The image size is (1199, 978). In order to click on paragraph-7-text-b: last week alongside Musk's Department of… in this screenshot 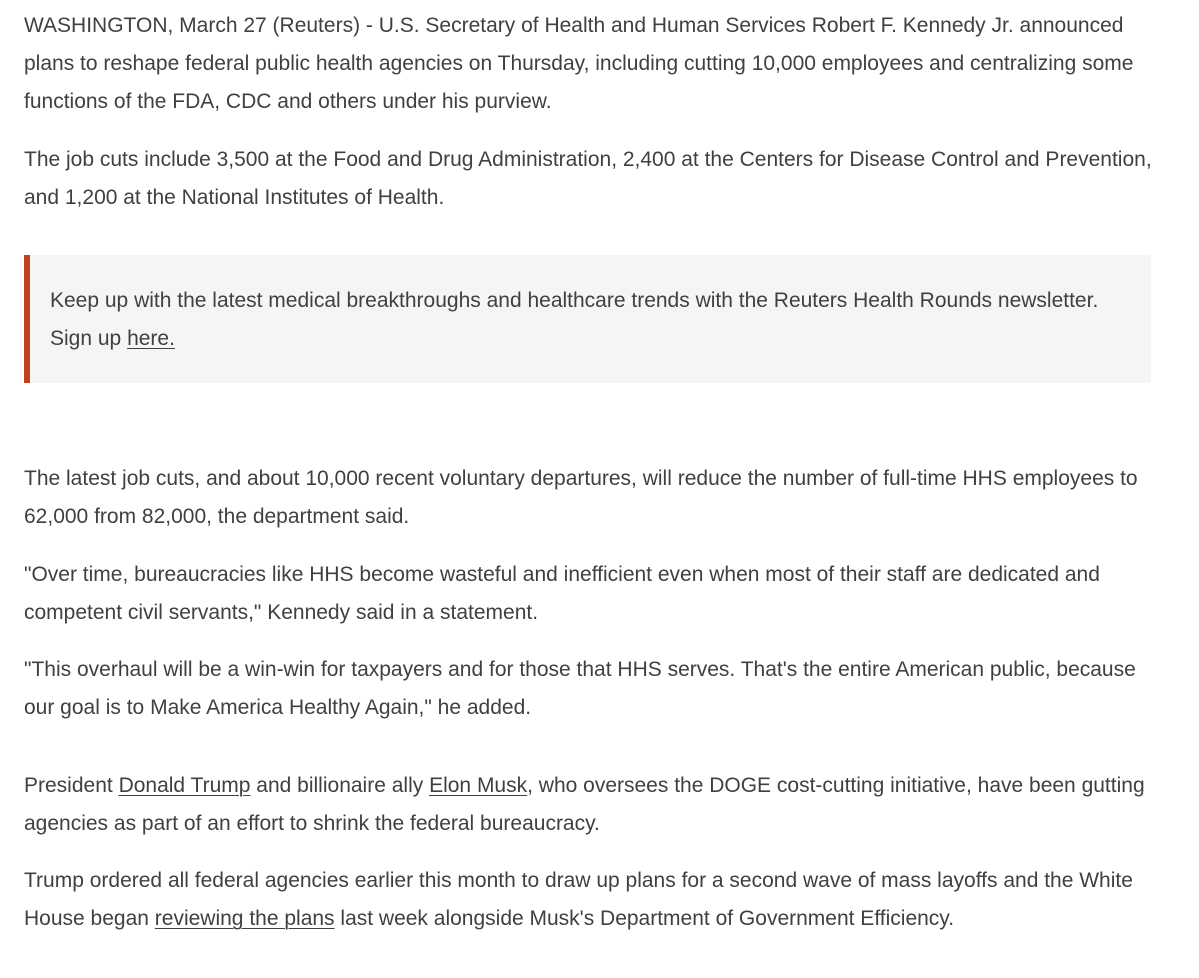, I will do `click(644, 918)`.